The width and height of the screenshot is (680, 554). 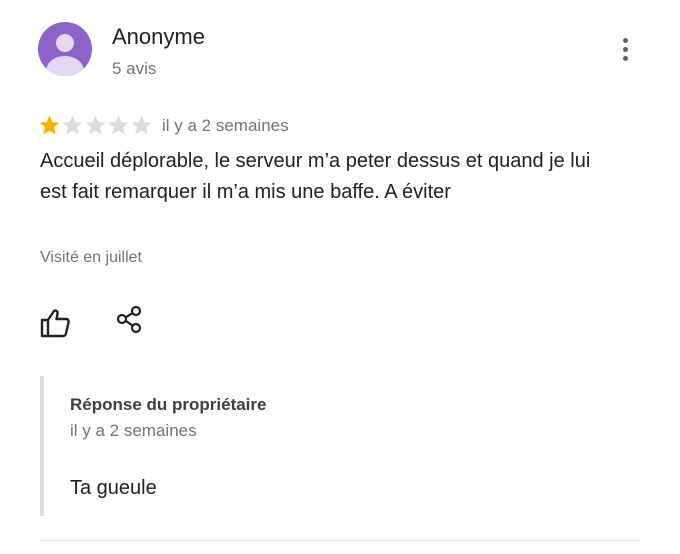 What do you see at coordinates (65, 66) in the screenshot?
I see `avatar-body-shape` at bounding box center [65, 66].